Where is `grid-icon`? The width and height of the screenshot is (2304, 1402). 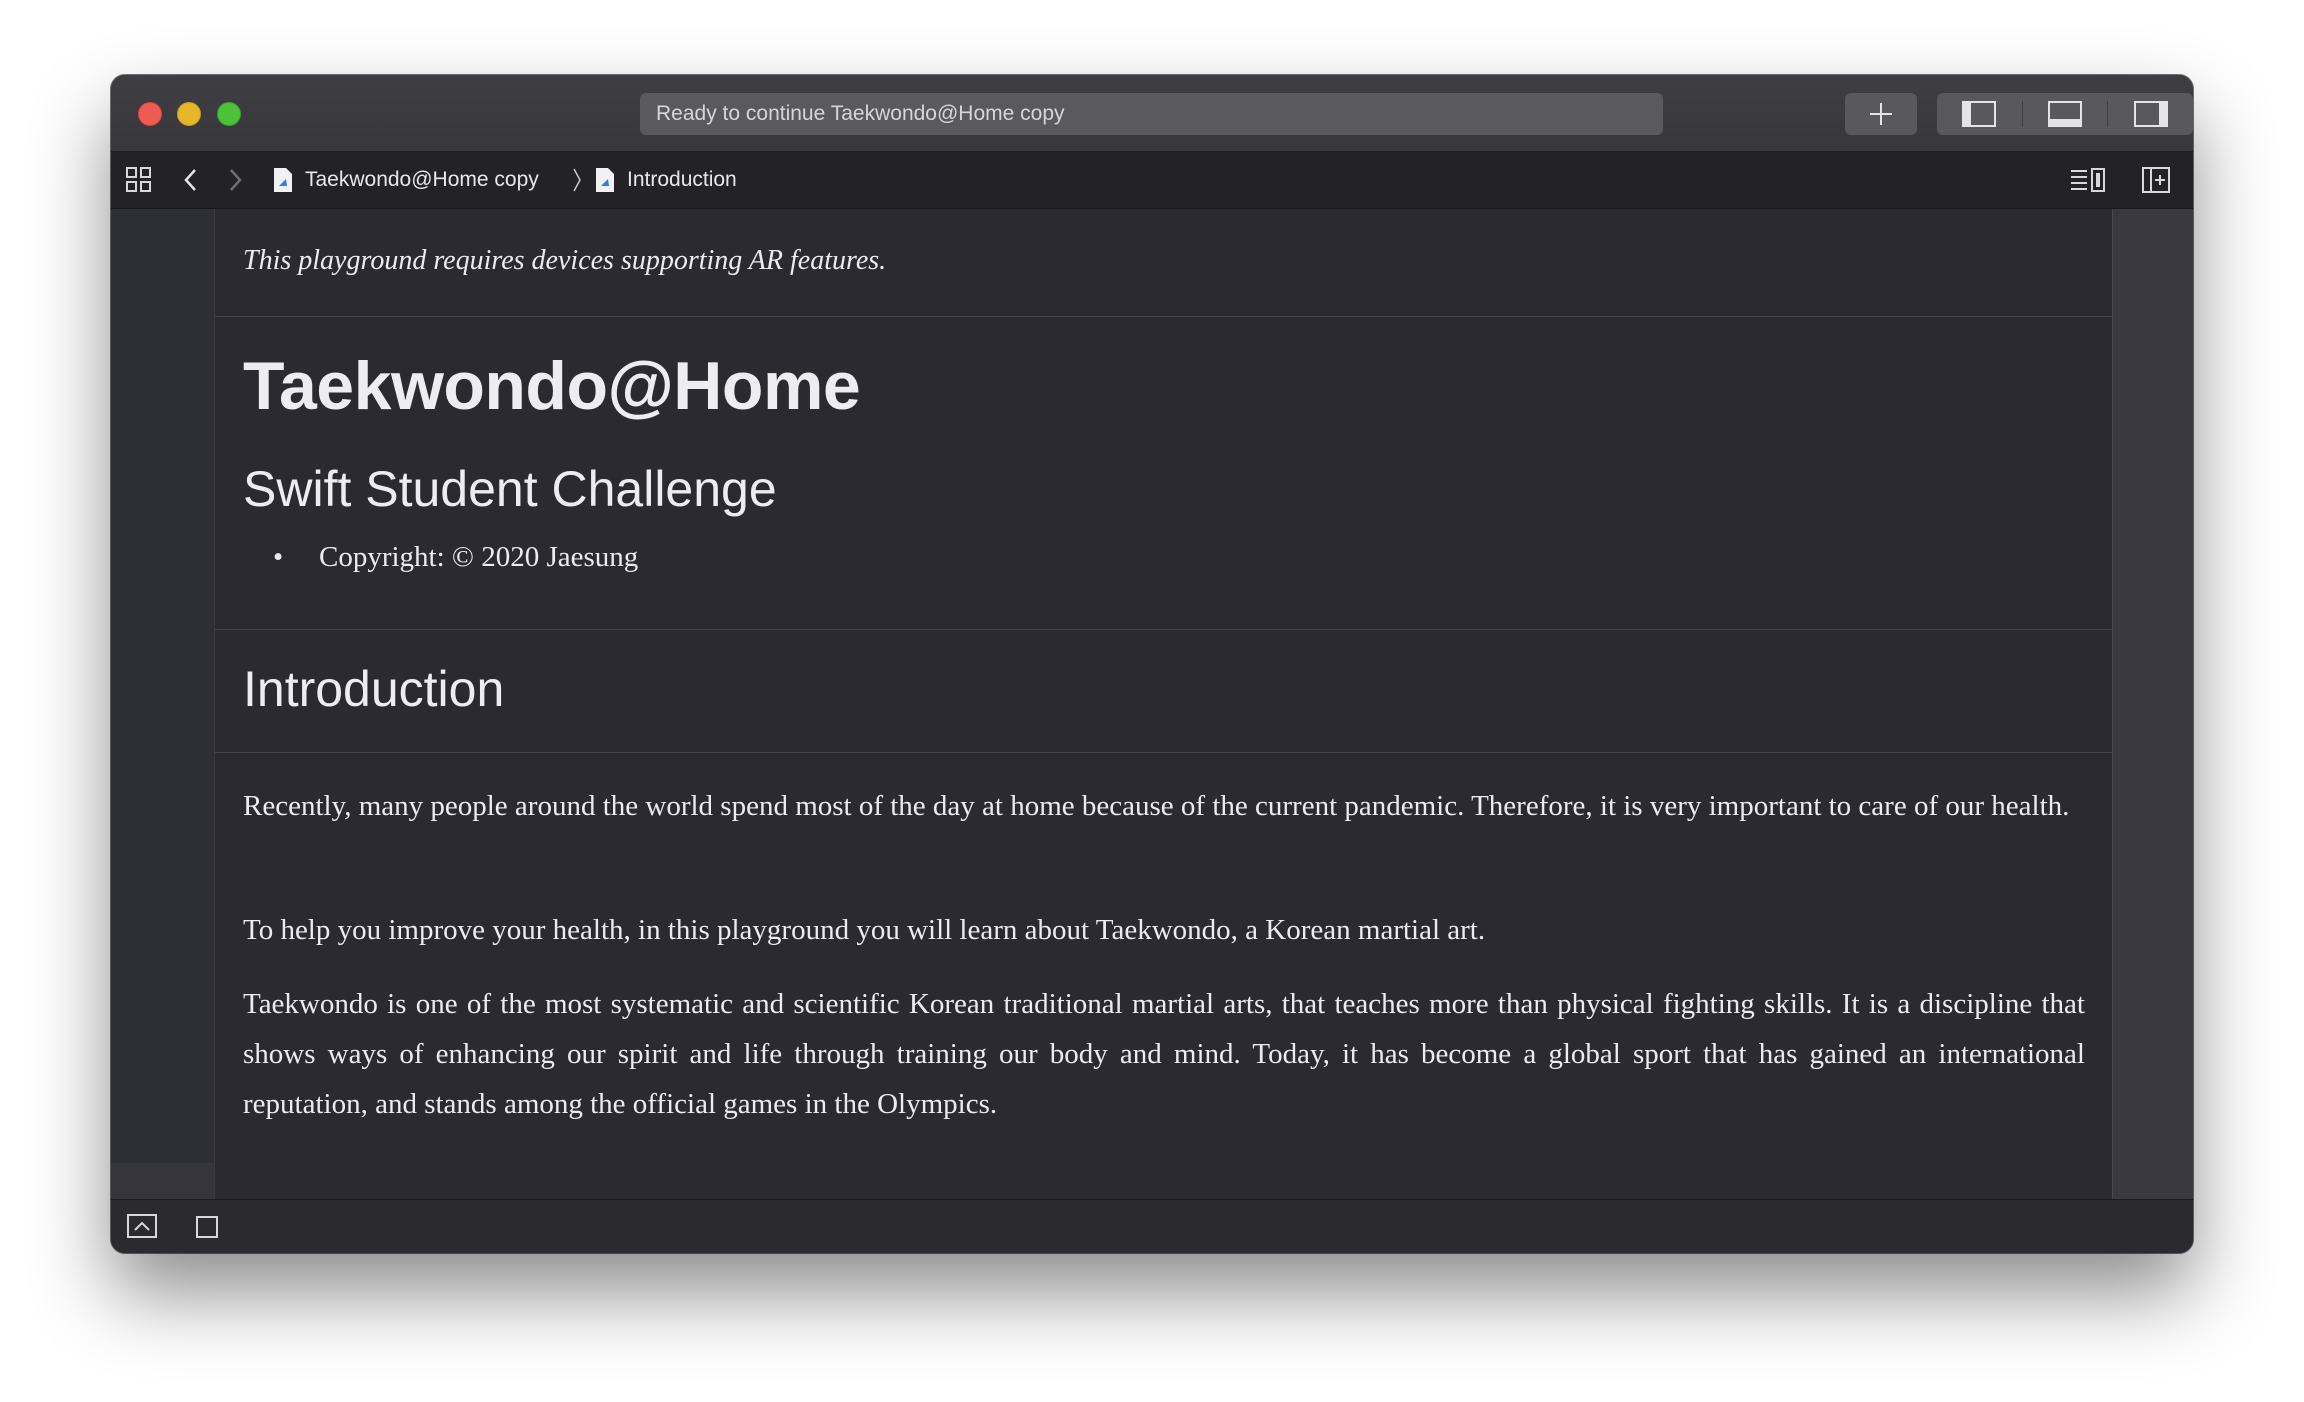 grid-icon is located at coordinates (138, 179).